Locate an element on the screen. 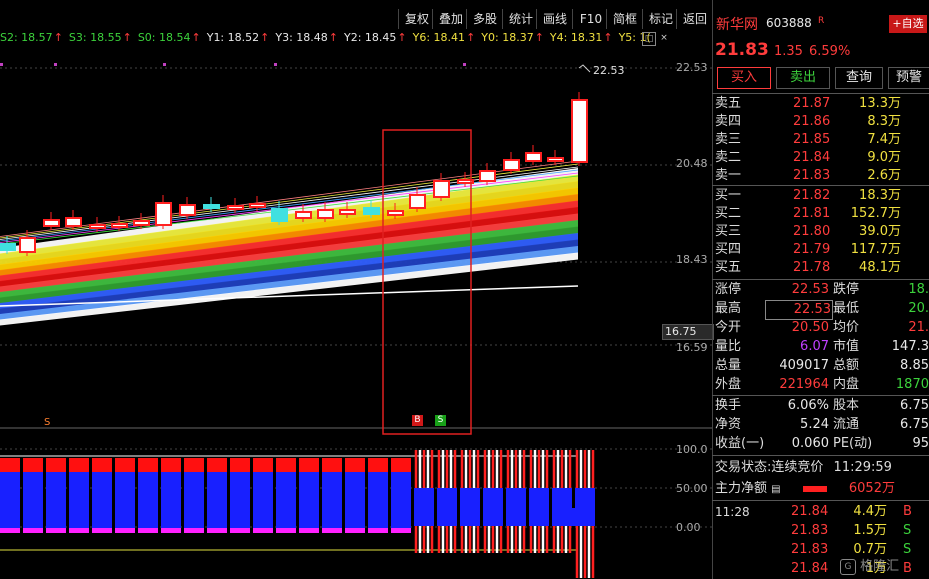 The width and height of the screenshot is (929, 579). orderbook-row: 卖一 21.83 2.6万 is located at coordinates (820, 176).